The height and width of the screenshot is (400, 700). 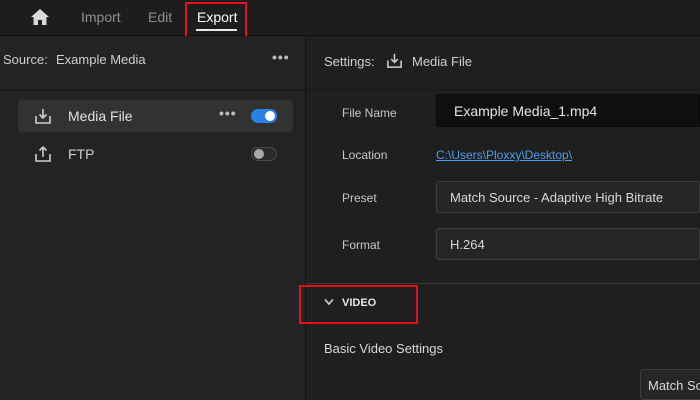 What do you see at coordinates (503, 283) in the screenshot?
I see `section-divider` at bounding box center [503, 283].